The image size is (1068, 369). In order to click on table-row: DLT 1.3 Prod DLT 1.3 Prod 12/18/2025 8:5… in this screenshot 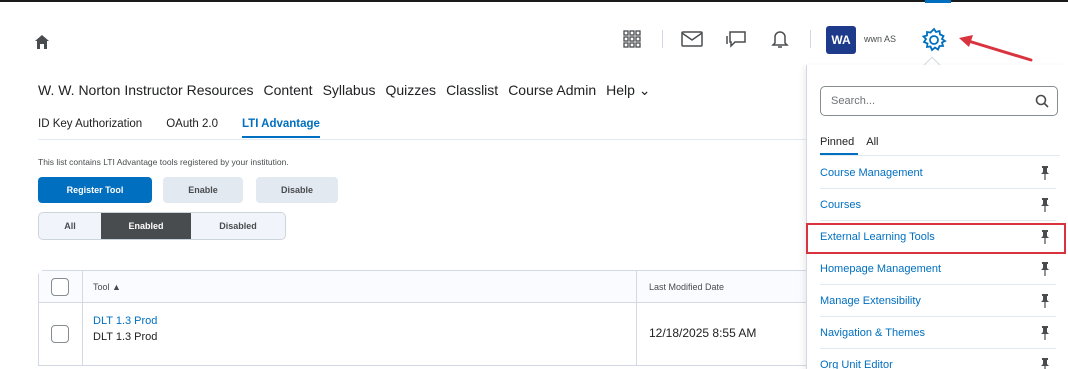, I will do `click(423, 334)`.